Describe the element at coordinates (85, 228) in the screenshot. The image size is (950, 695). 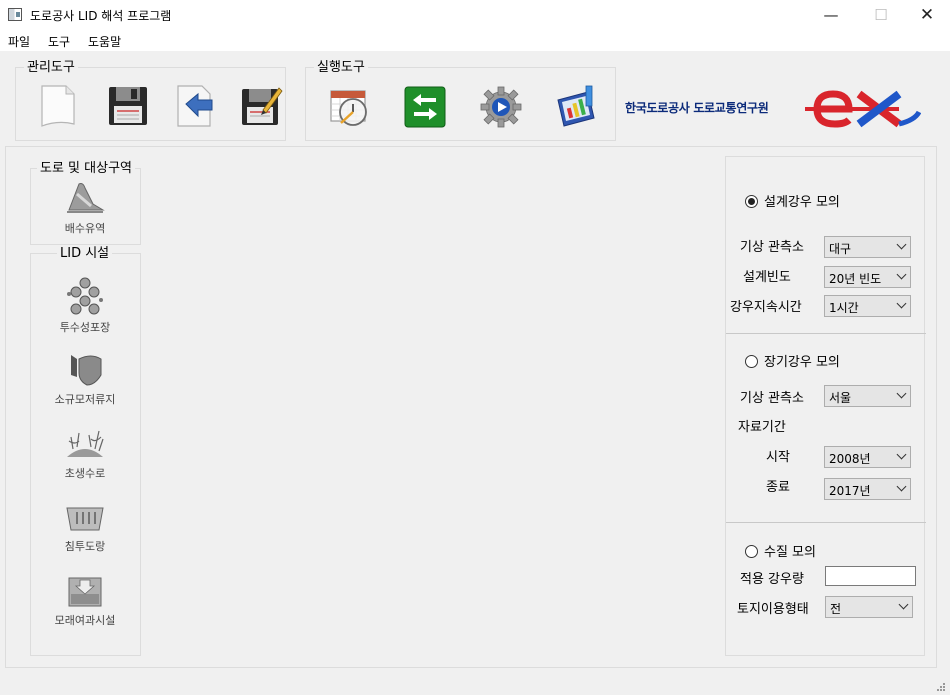
I see `drainage-area-label: 배수유역` at that location.